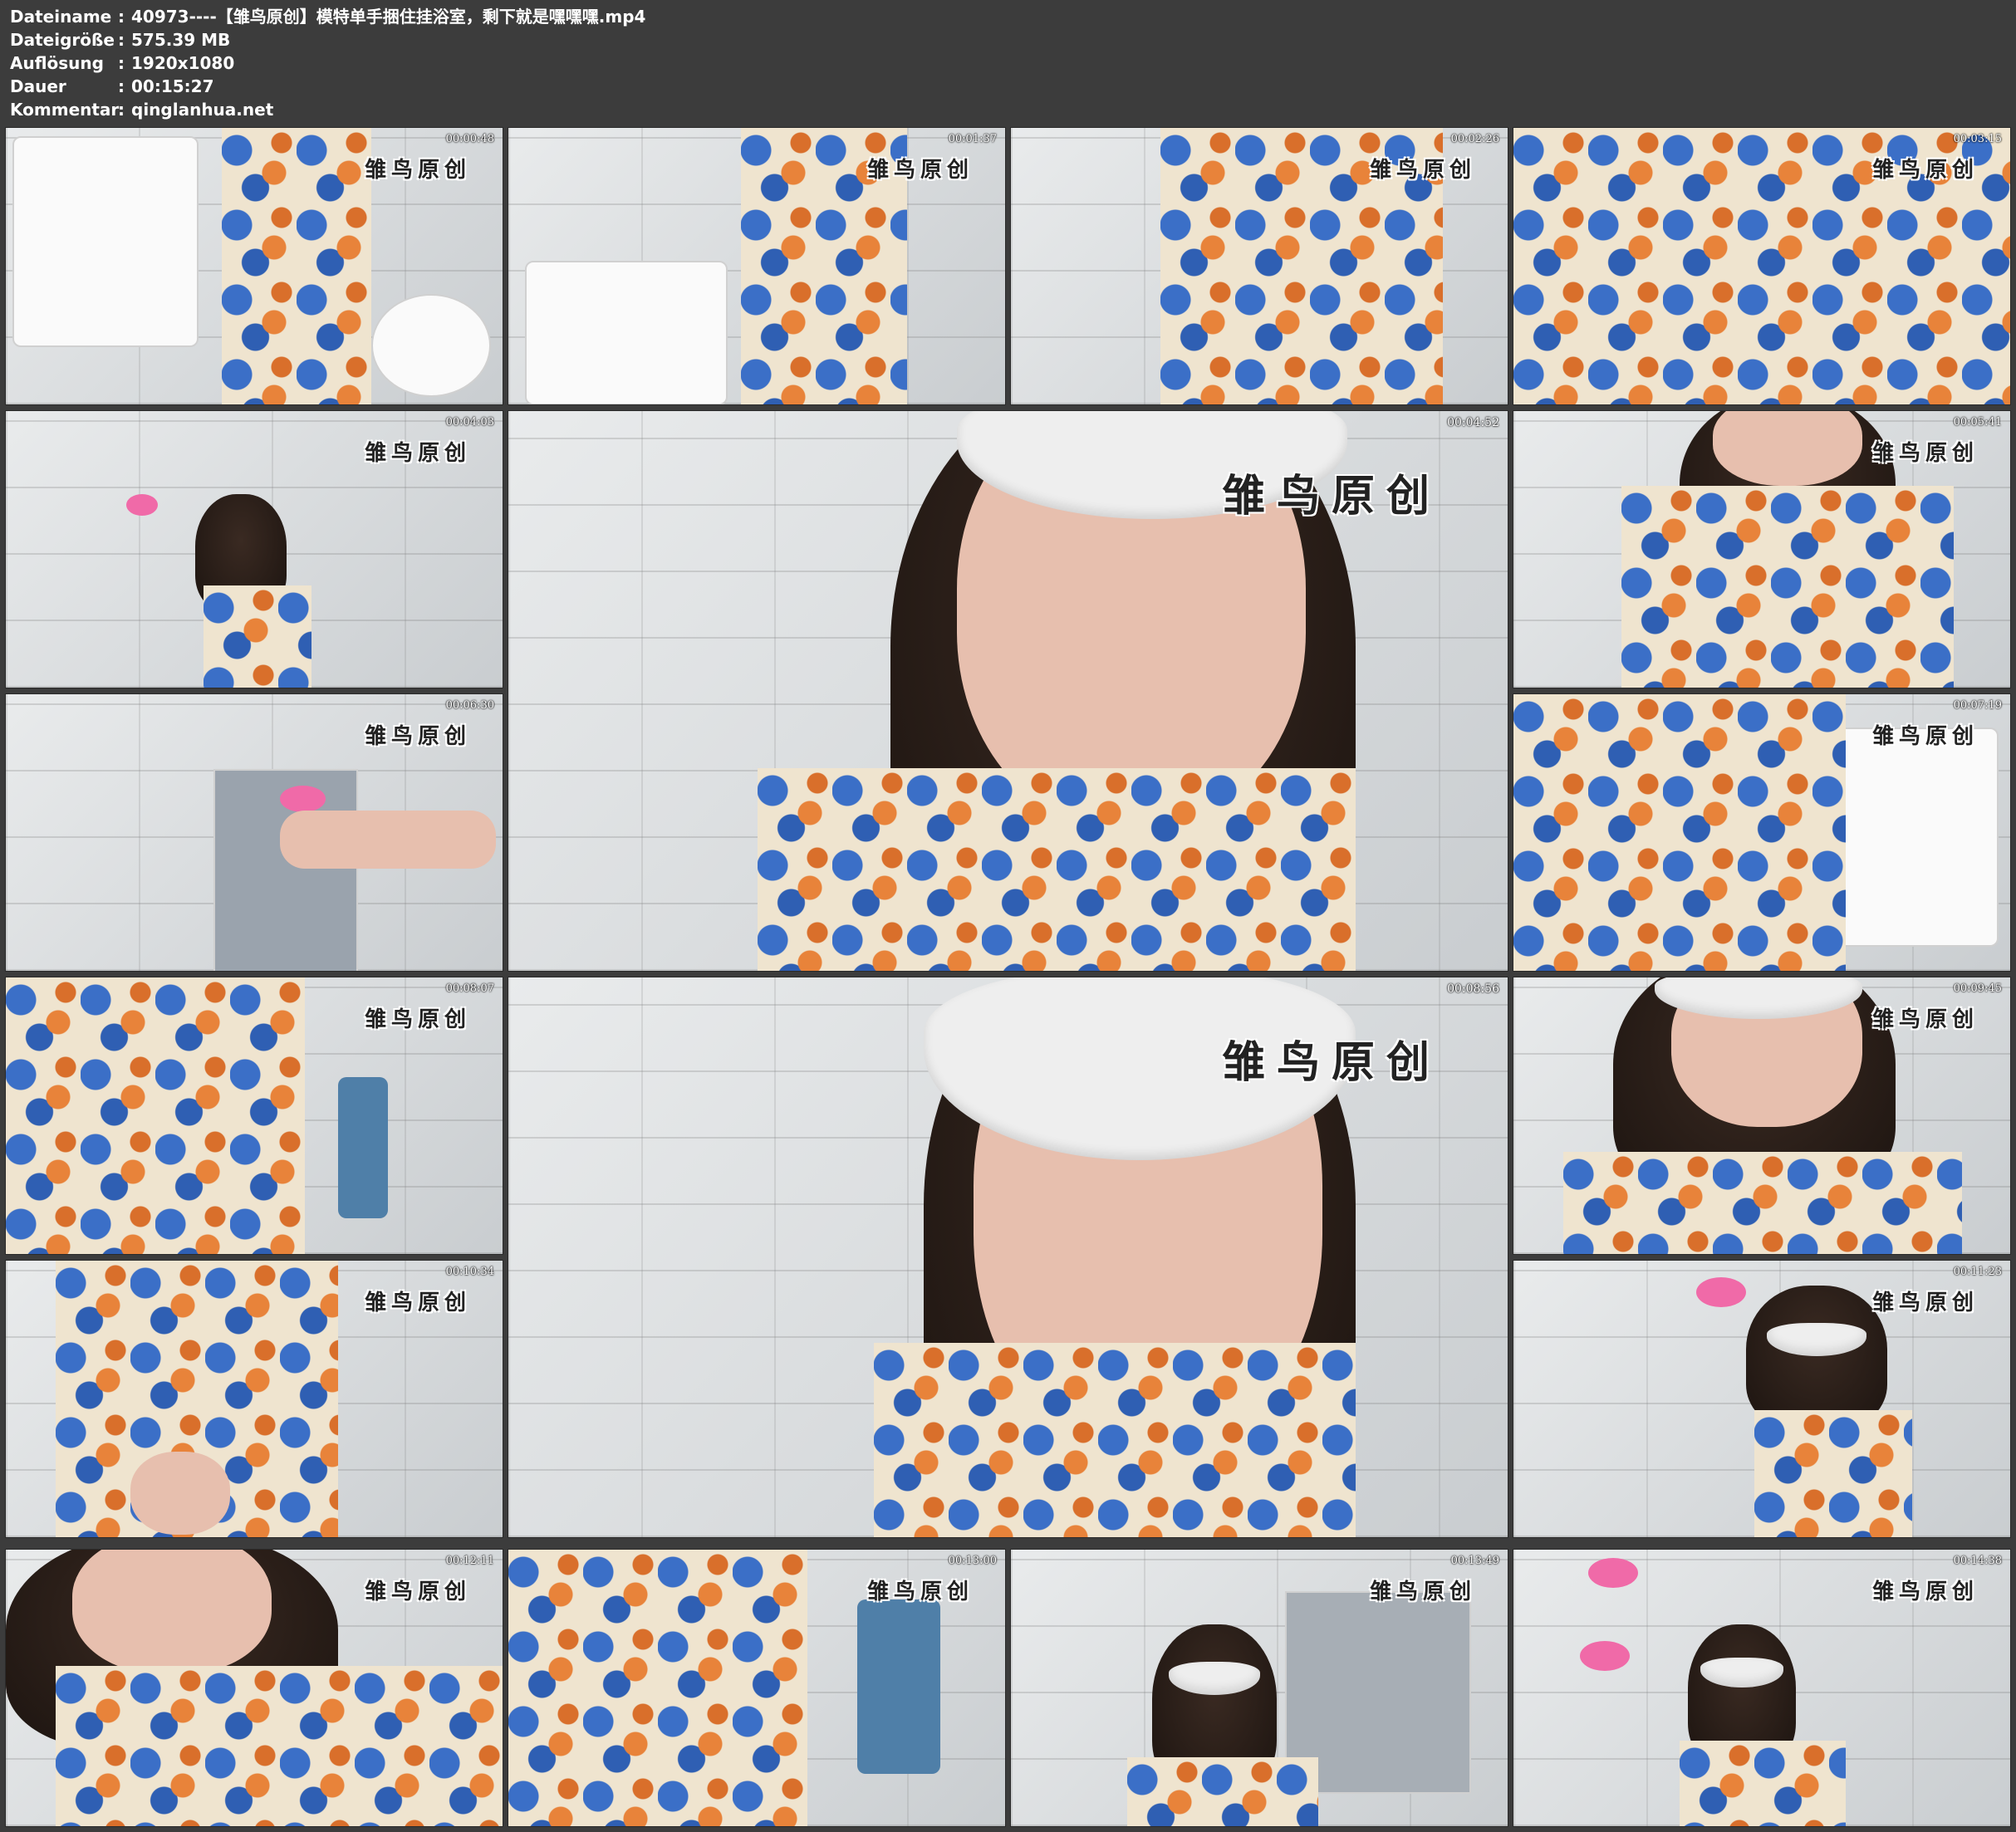 The image size is (2016, 1832). Describe the element at coordinates (327, 39) in the screenshot. I see `info-row-filesize: Dateigröße : 575.39 MB` at that location.